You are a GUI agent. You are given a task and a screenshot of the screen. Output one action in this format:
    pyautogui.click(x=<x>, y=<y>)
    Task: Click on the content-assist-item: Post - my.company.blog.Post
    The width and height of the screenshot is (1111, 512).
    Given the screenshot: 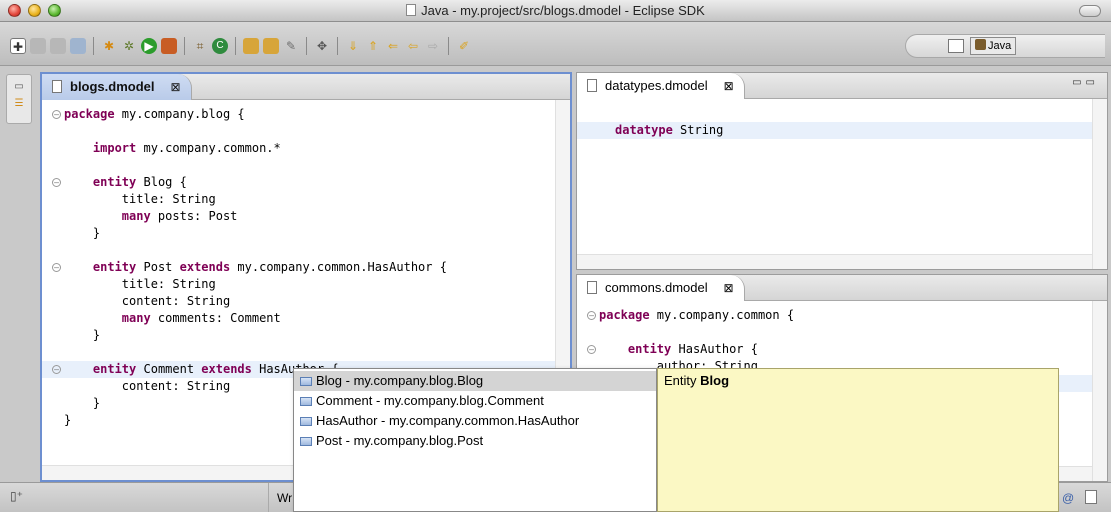 What is the action you would take?
    pyautogui.click(x=475, y=441)
    